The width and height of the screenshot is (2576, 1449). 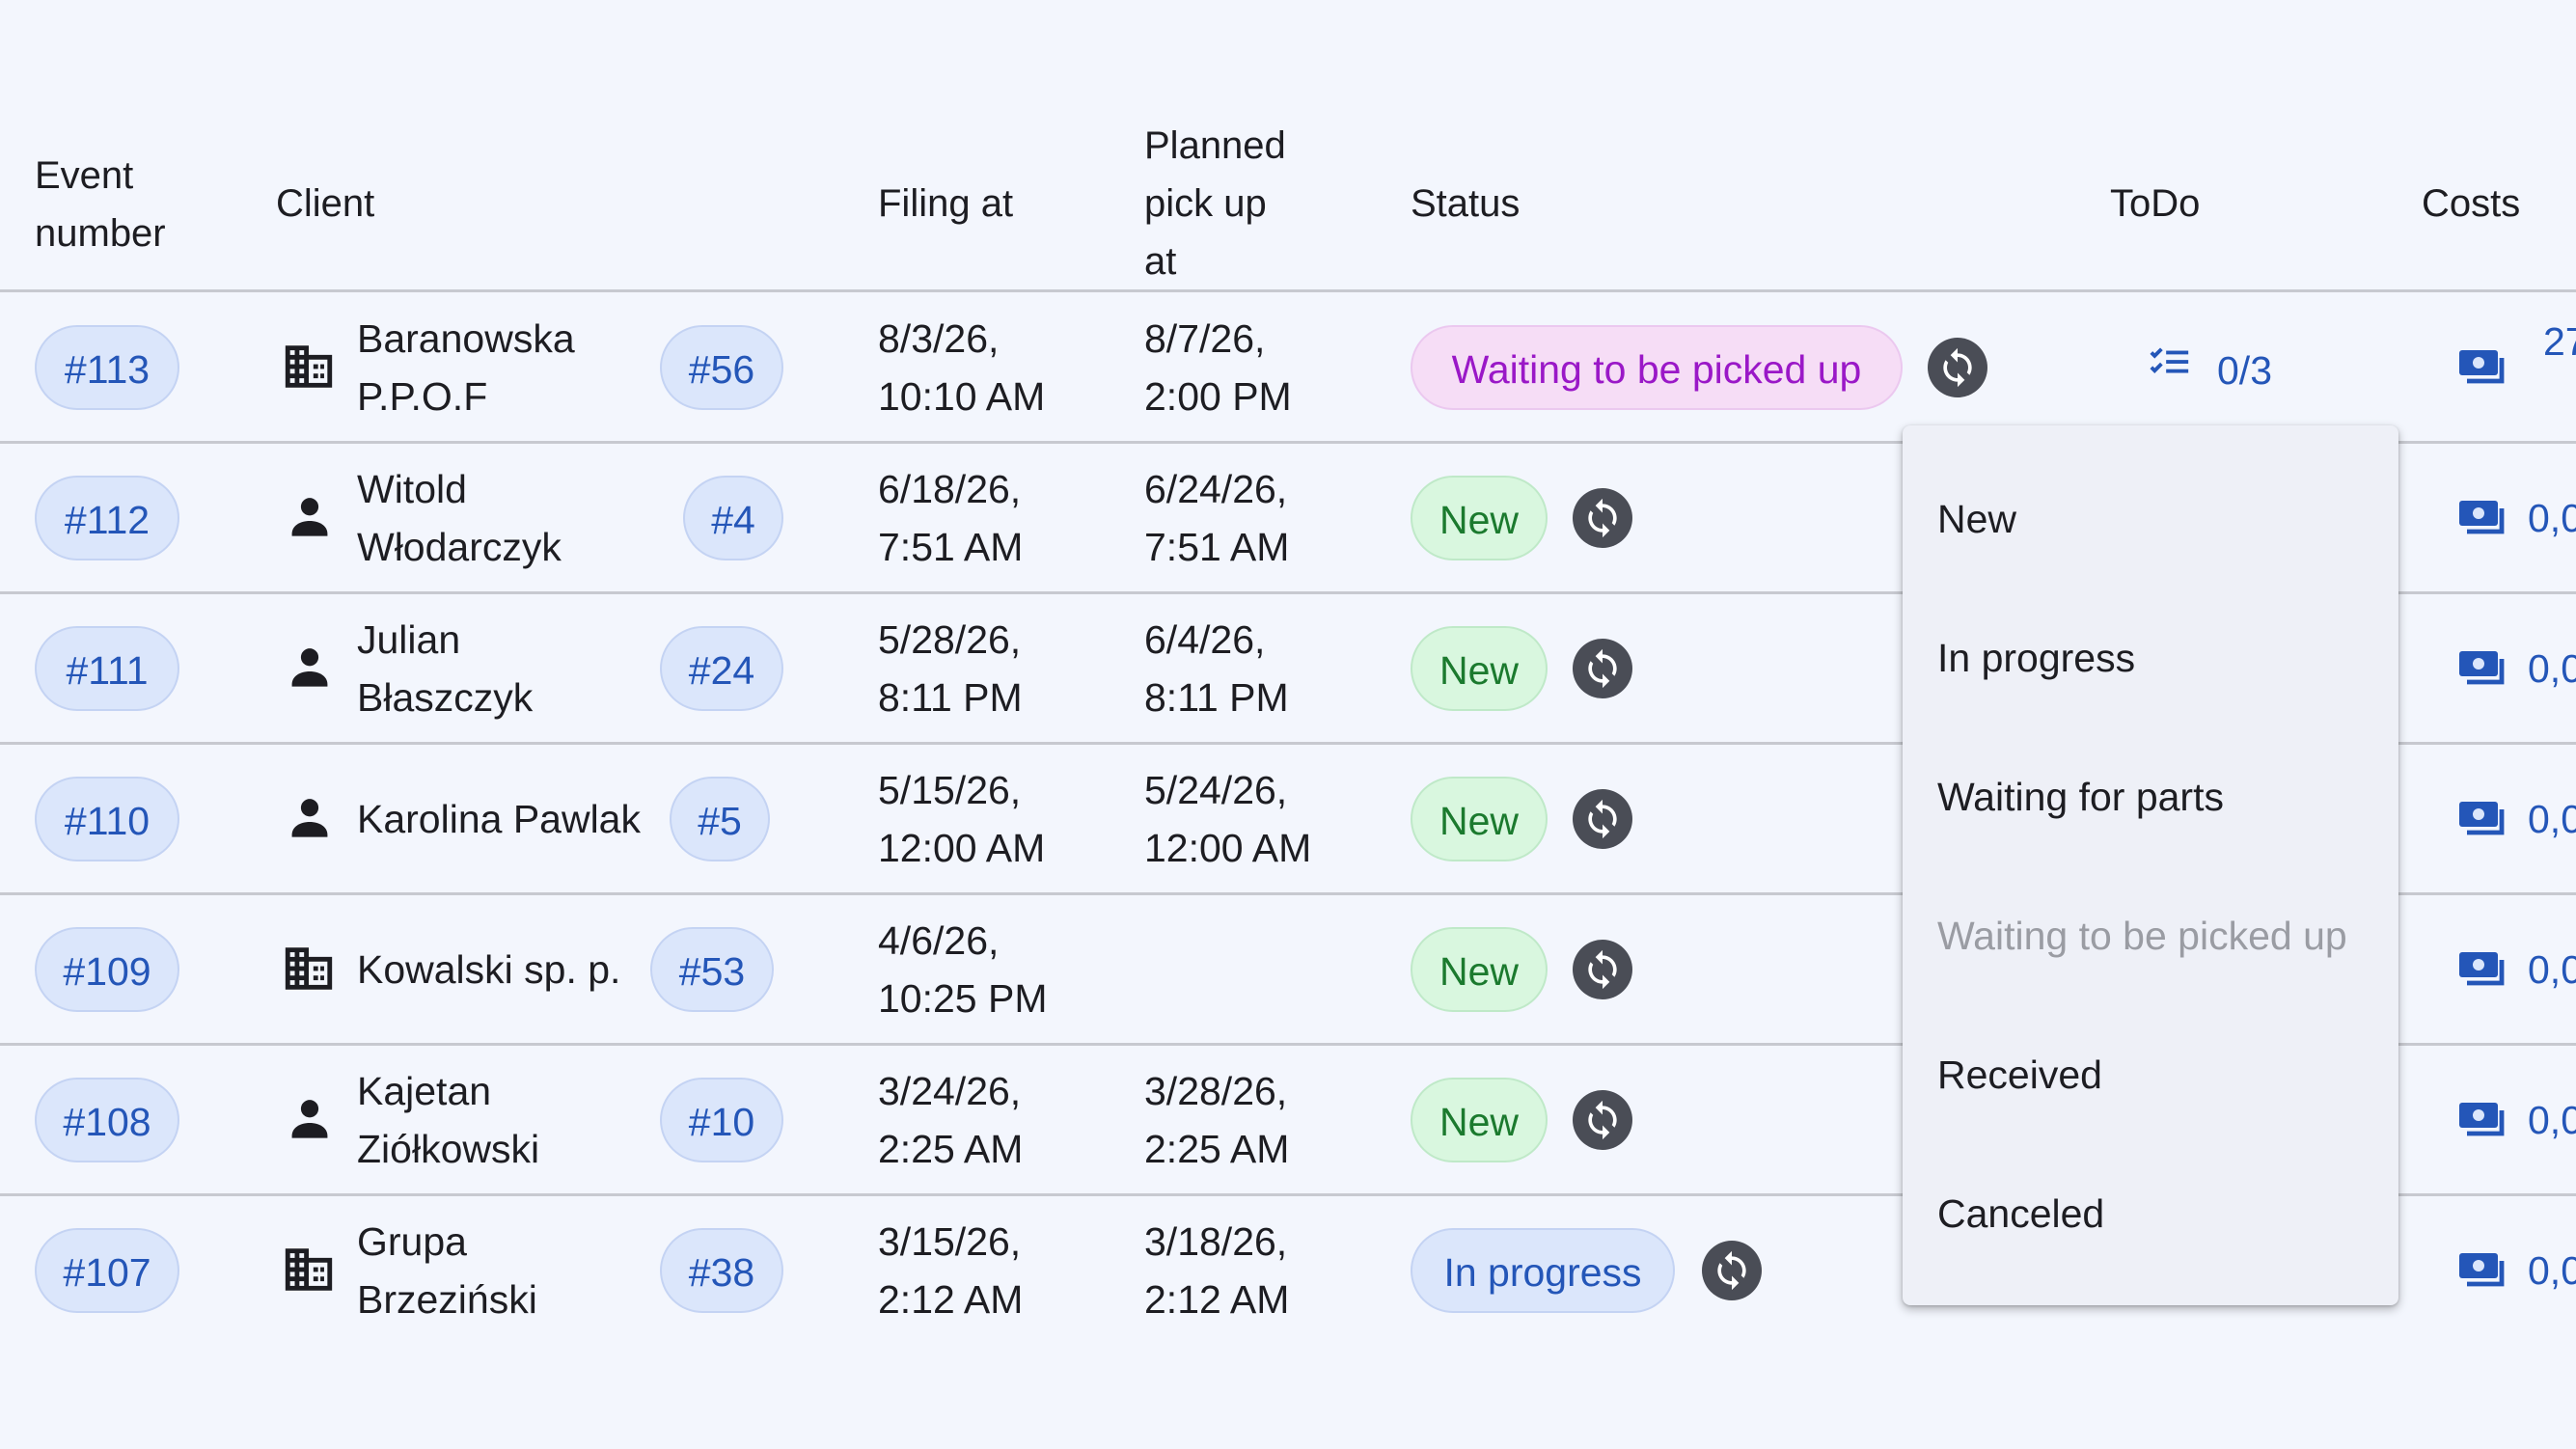 What do you see at coordinates (107, 367) in the screenshot?
I see `event-number-badge: #113` at bounding box center [107, 367].